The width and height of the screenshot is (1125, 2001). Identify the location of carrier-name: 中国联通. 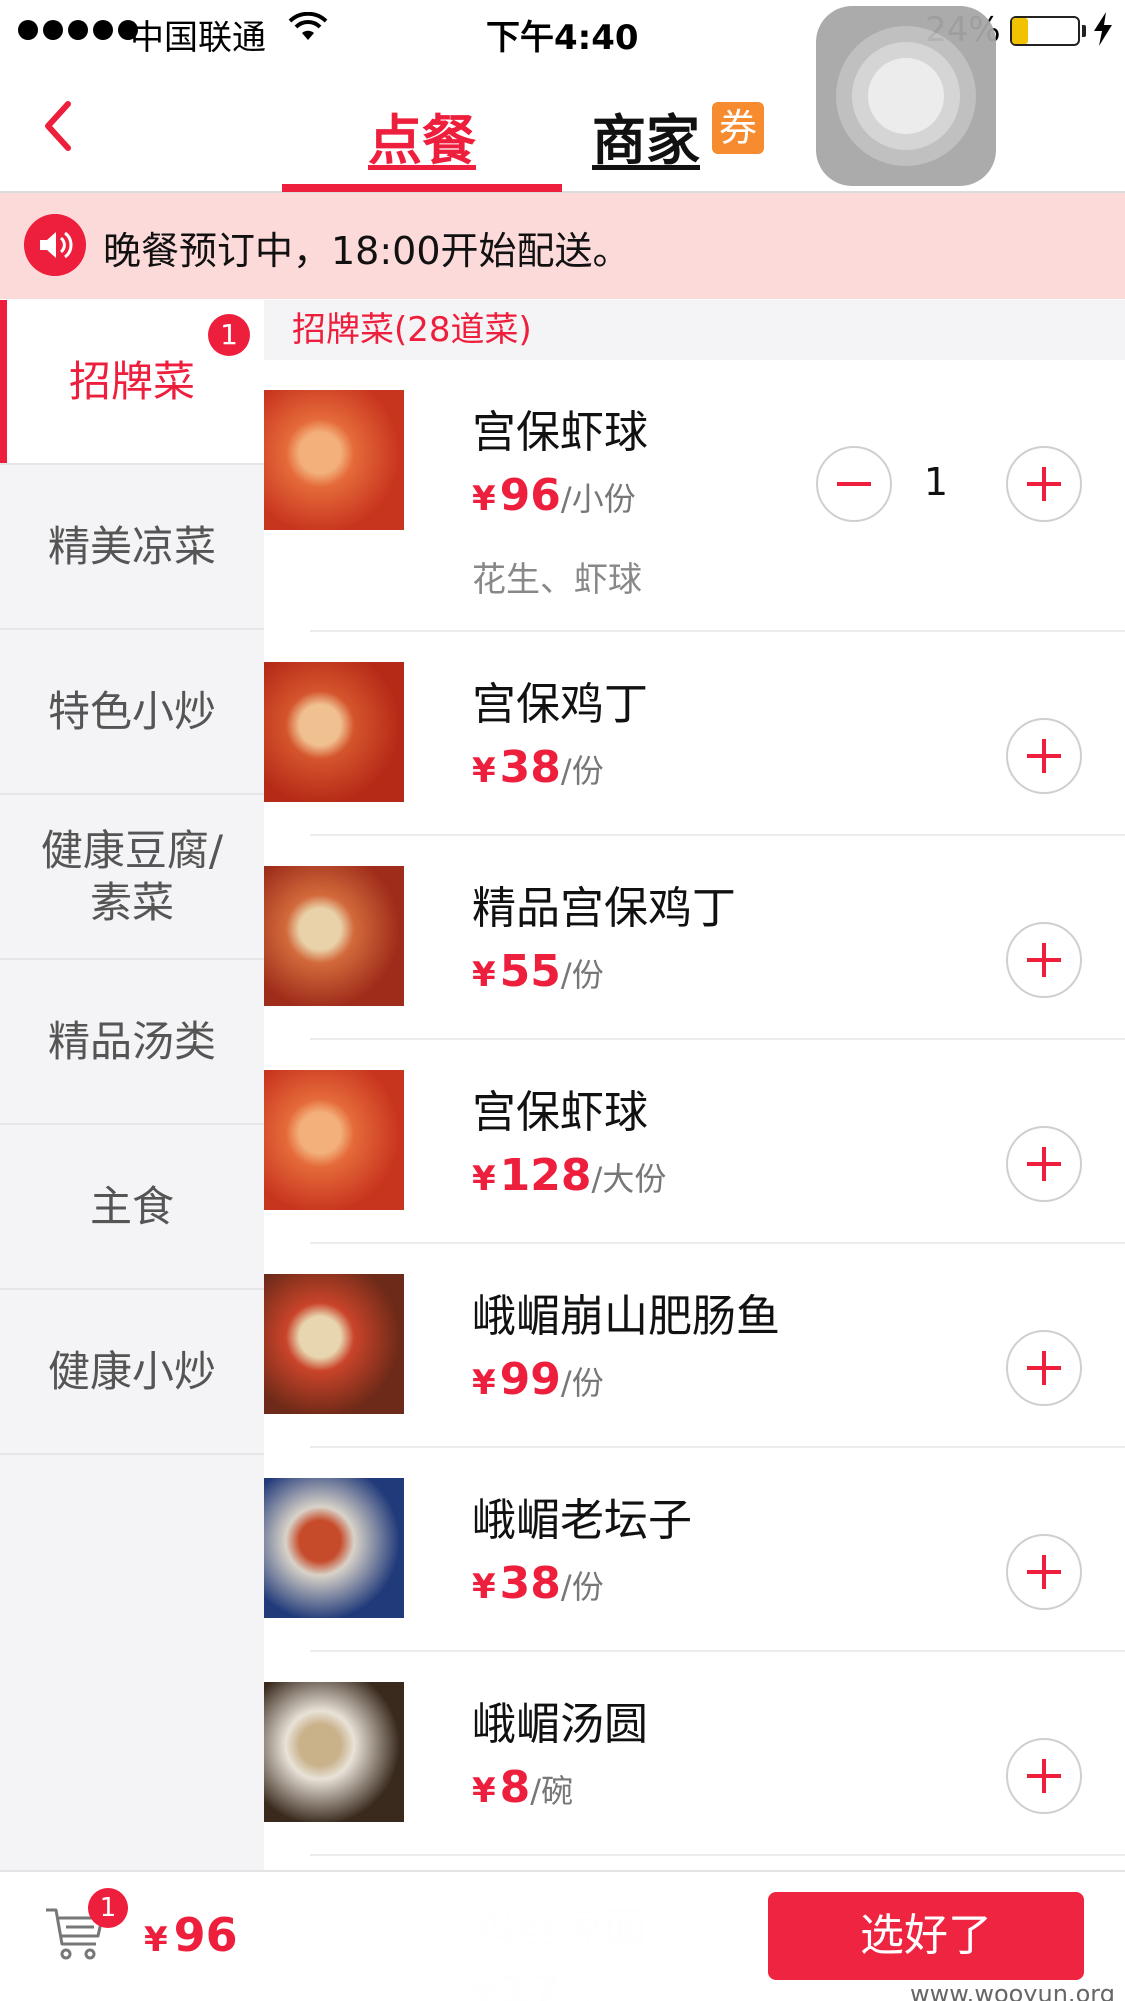
(198, 38).